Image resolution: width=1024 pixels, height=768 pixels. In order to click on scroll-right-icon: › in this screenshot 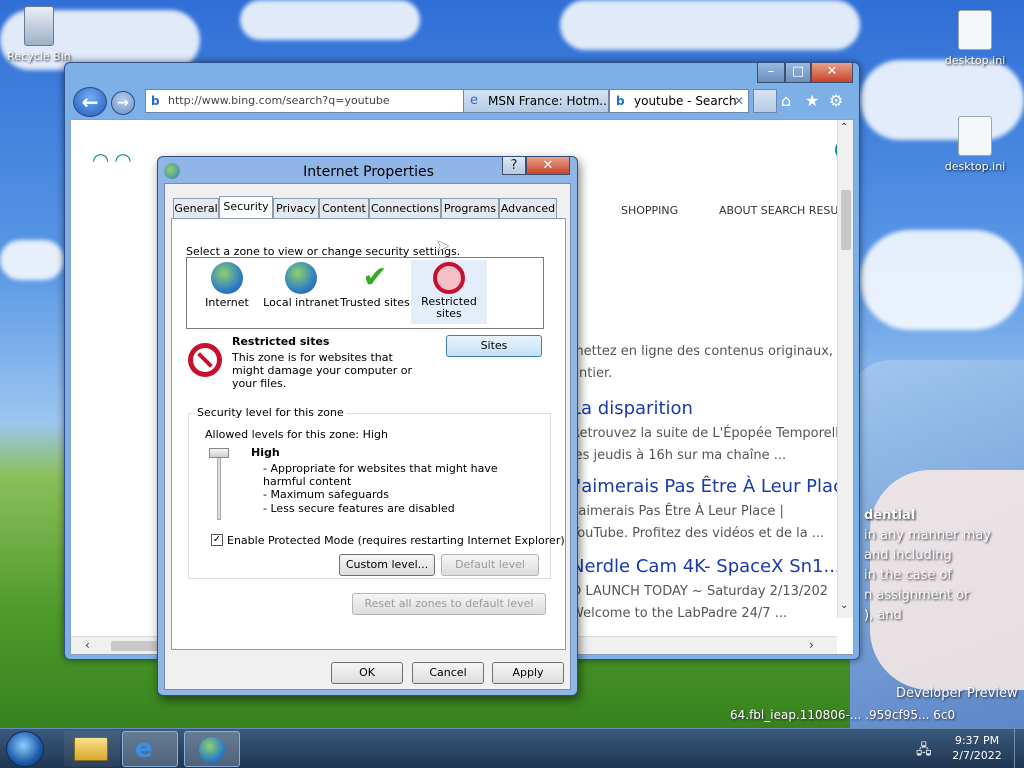, I will do `click(811, 645)`.